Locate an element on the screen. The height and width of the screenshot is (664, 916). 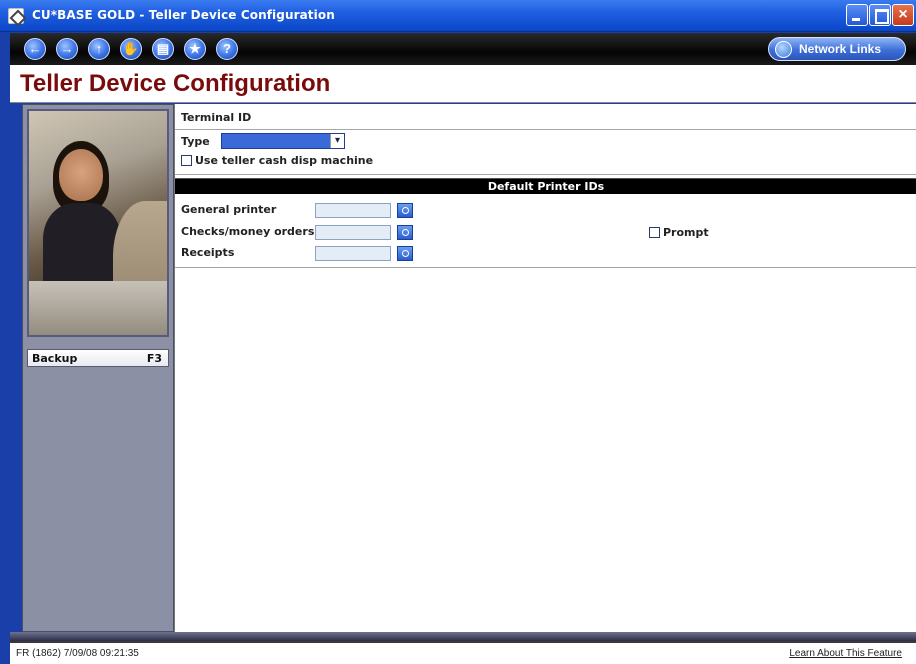
forward-icon: → is located at coordinates (67, 48).